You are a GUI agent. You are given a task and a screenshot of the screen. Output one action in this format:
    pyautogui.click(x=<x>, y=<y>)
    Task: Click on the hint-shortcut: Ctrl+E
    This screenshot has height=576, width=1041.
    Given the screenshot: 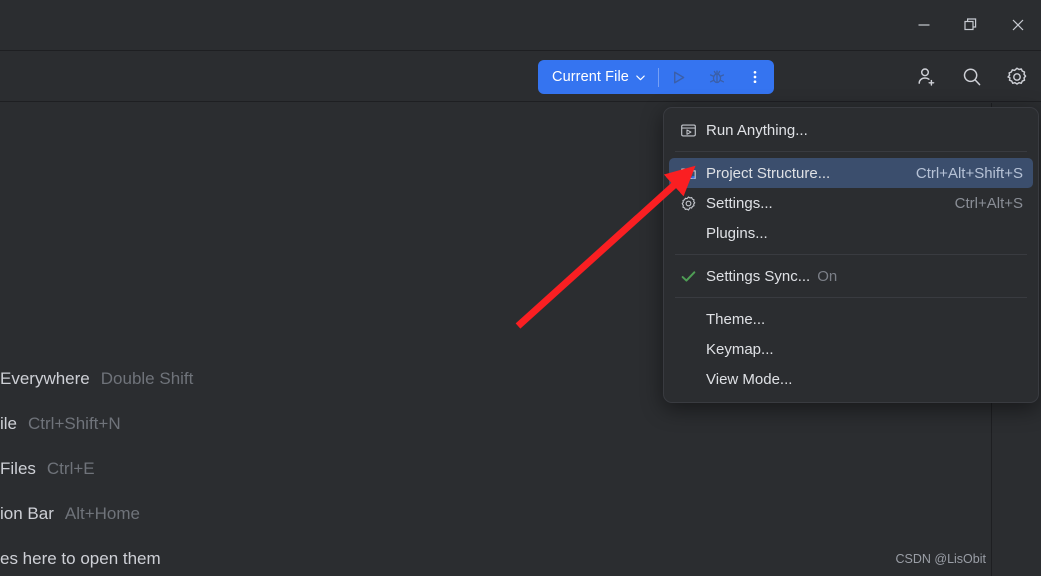 What is the action you would take?
    pyautogui.click(x=70, y=468)
    